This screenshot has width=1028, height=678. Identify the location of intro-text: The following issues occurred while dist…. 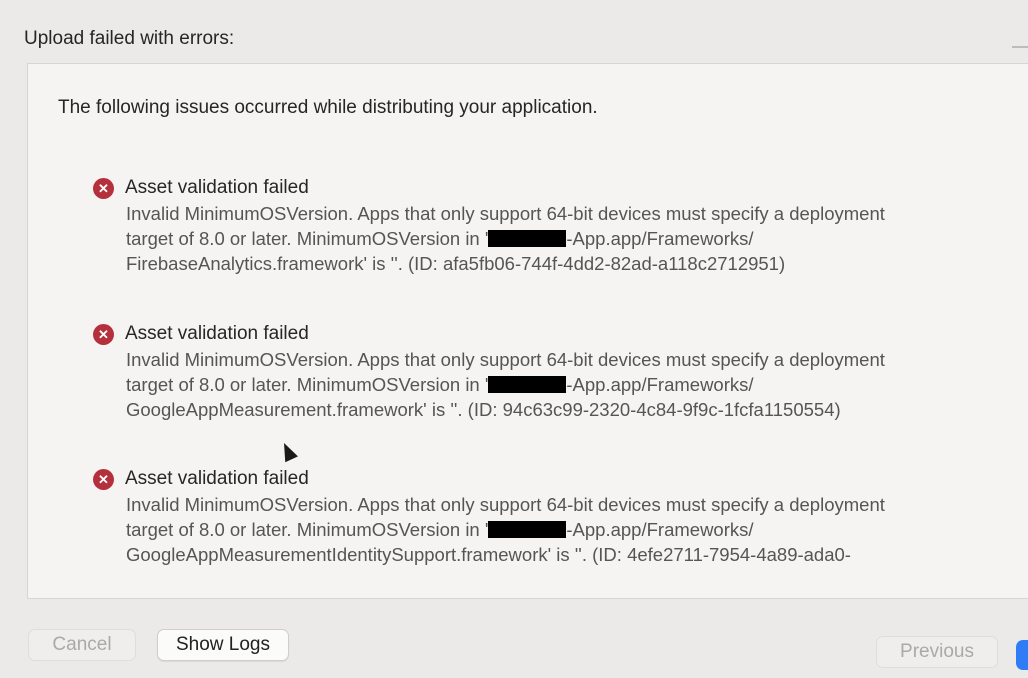
(328, 107).